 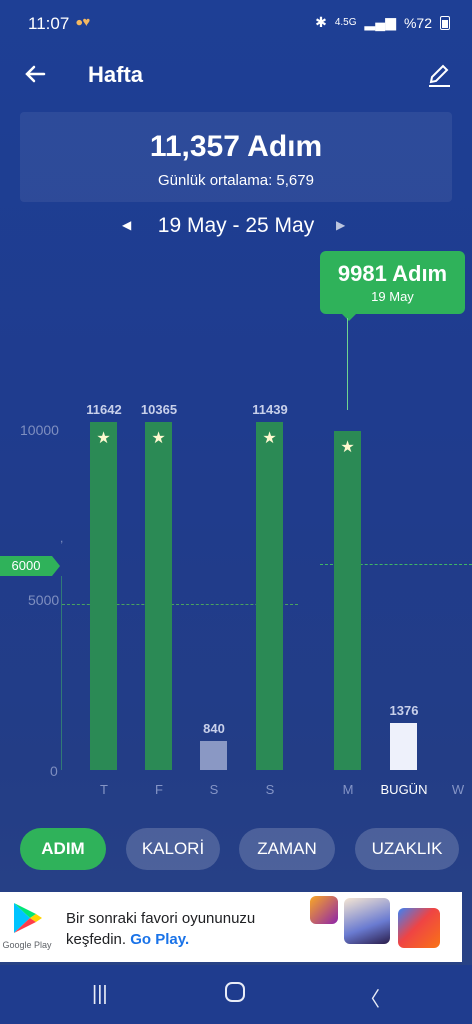 I want to click on day-label: T, so click(x=104, y=789).